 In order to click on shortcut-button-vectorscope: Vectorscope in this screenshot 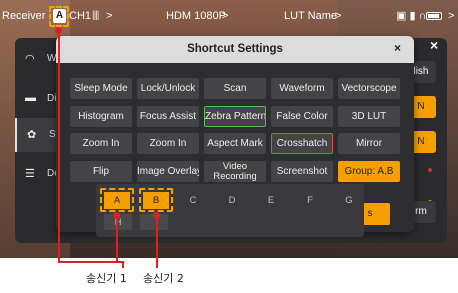, I will do `click(369, 88)`.